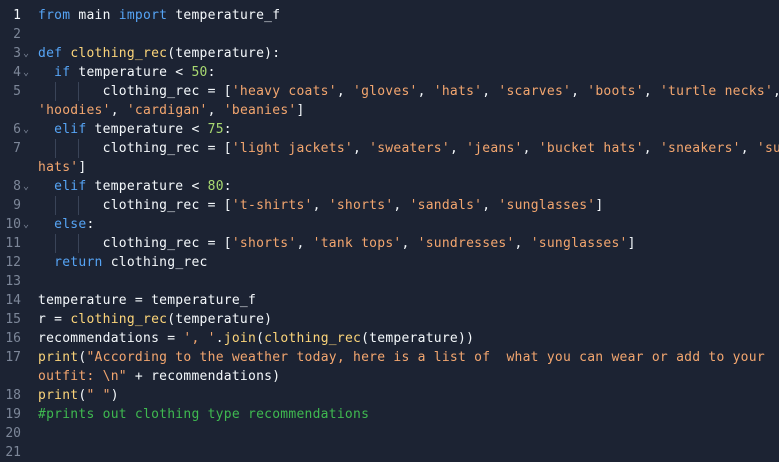  What do you see at coordinates (17, 72) in the screenshot?
I see `line-number: 4` at bounding box center [17, 72].